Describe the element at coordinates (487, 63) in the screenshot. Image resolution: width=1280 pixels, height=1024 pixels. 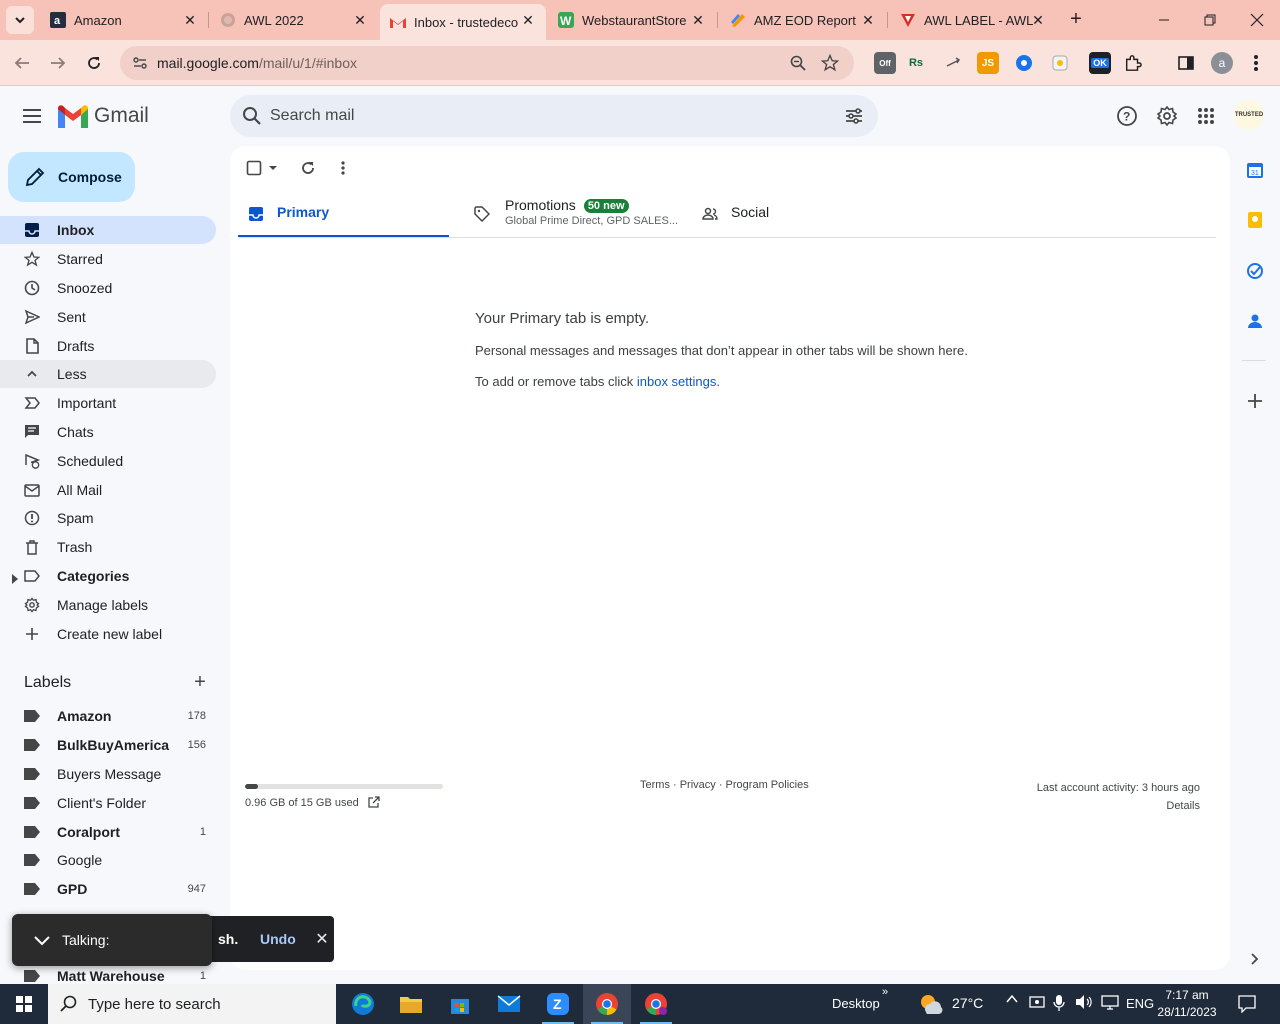
I see `address-bar: mail.google.com/mail/u/1/#inbox` at that location.